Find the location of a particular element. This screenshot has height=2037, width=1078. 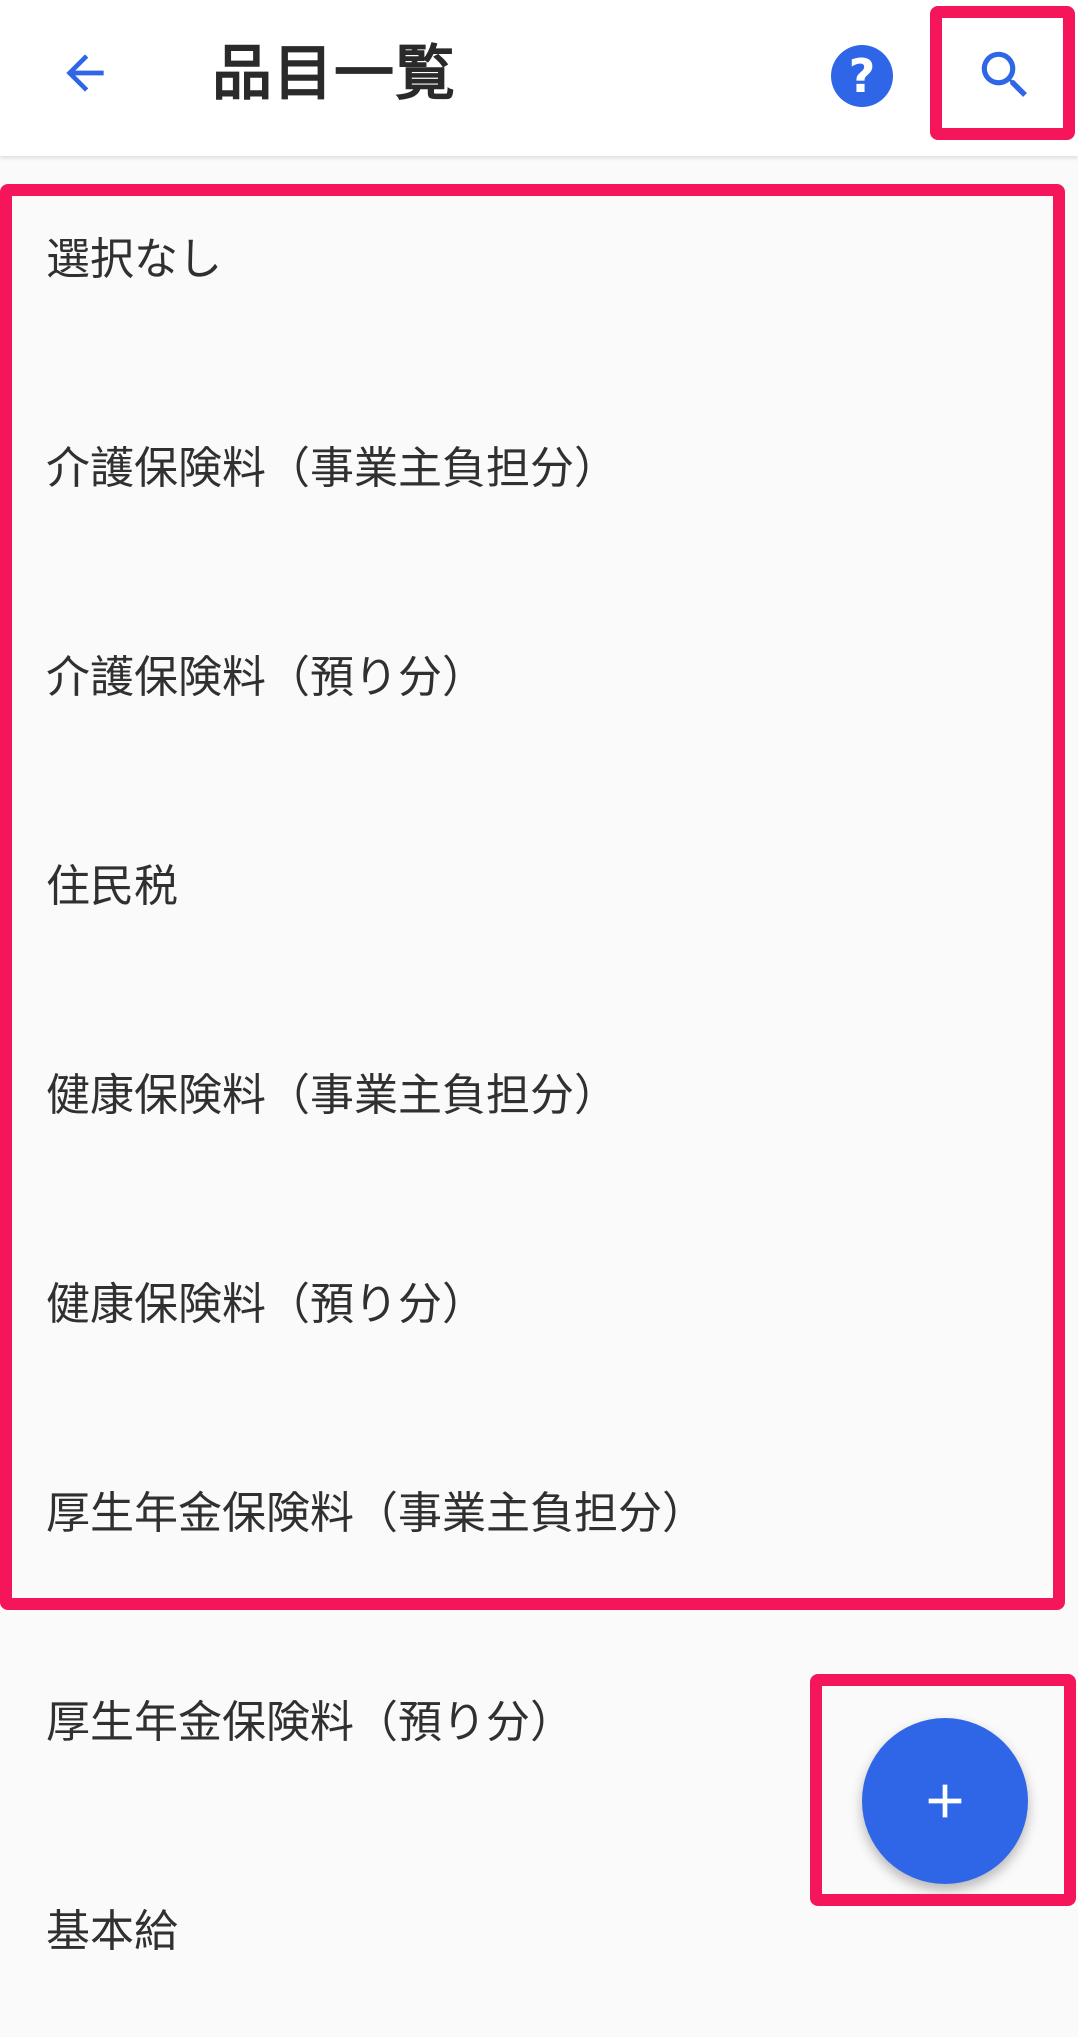

list-item: 介護保険料（事業主負担分） is located at coordinates (539, 469).